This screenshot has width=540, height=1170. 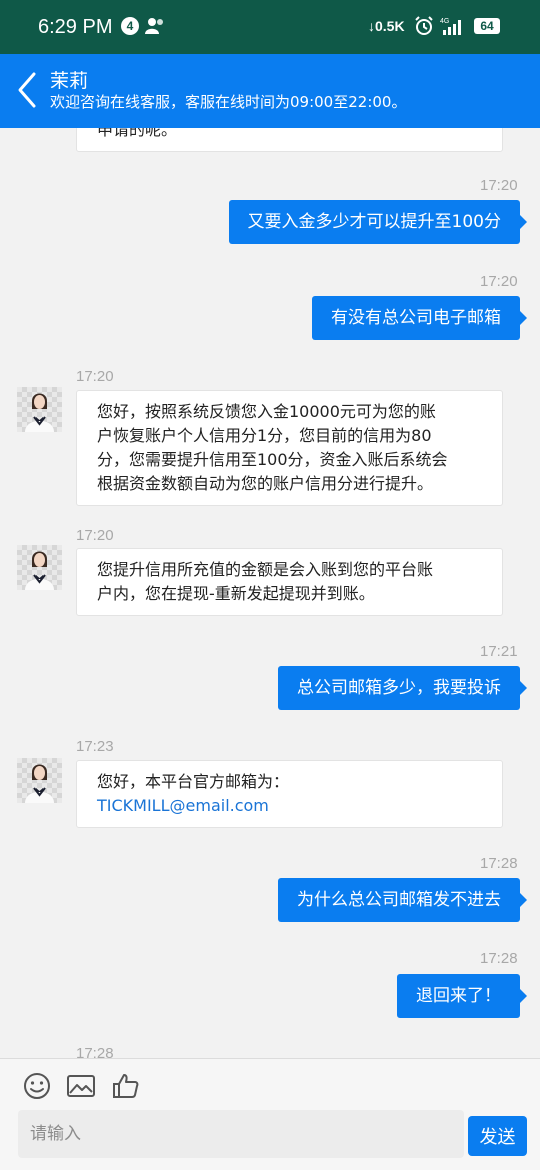 What do you see at coordinates (487, 26) in the screenshot?
I see `battery-indicator: 64` at bounding box center [487, 26].